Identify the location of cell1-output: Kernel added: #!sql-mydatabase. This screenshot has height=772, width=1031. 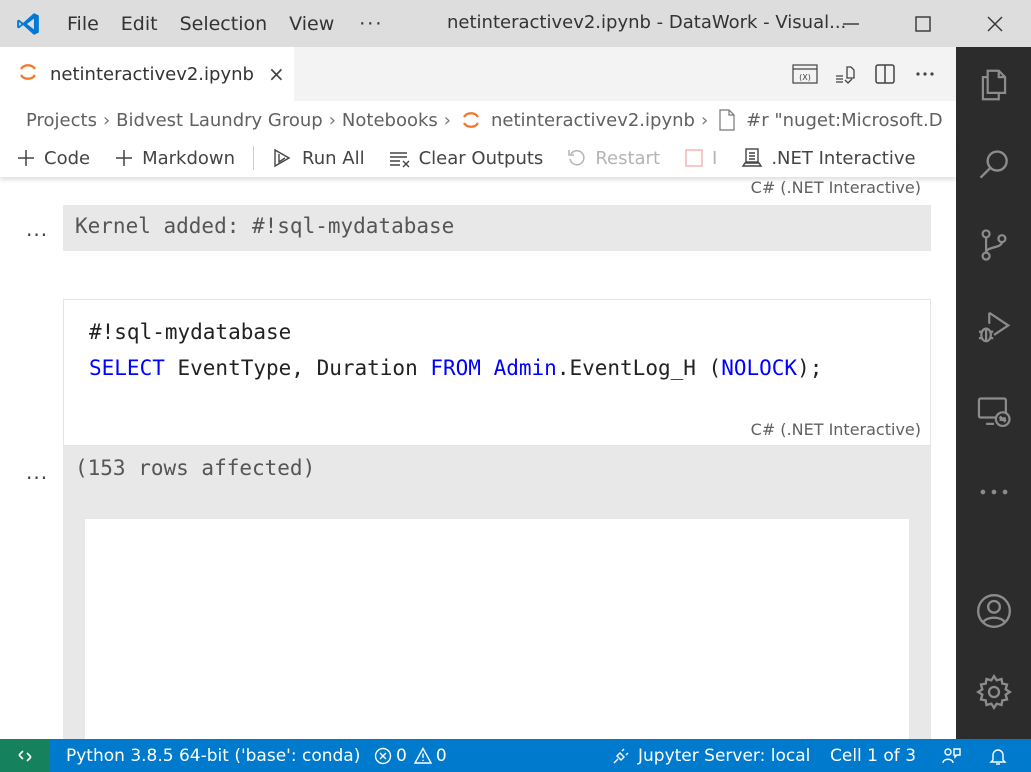
(497, 228).